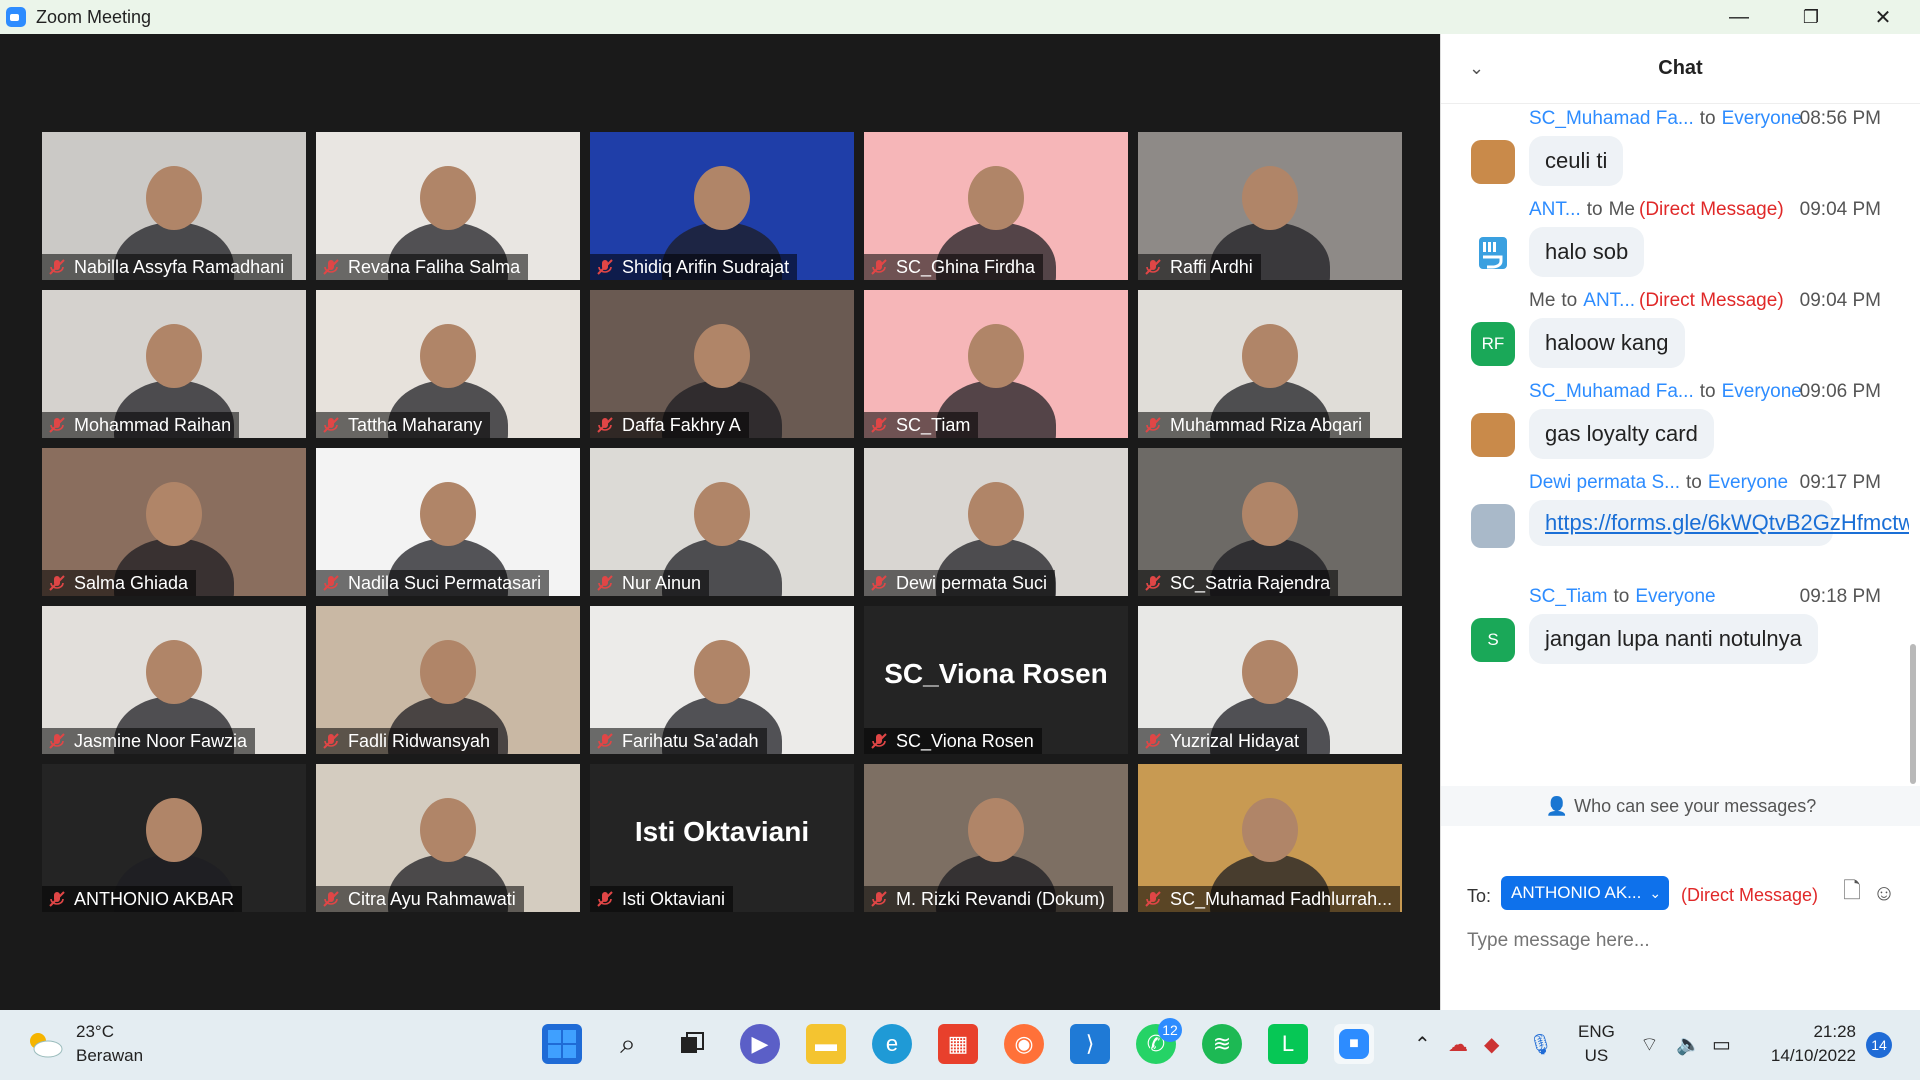  I want to click on participant-tile: Fadli Ridwansyah, so click(448, 680).